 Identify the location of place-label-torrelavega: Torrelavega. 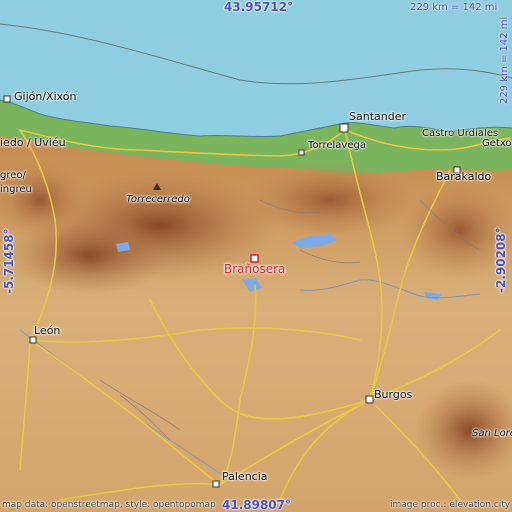
(337, 145).